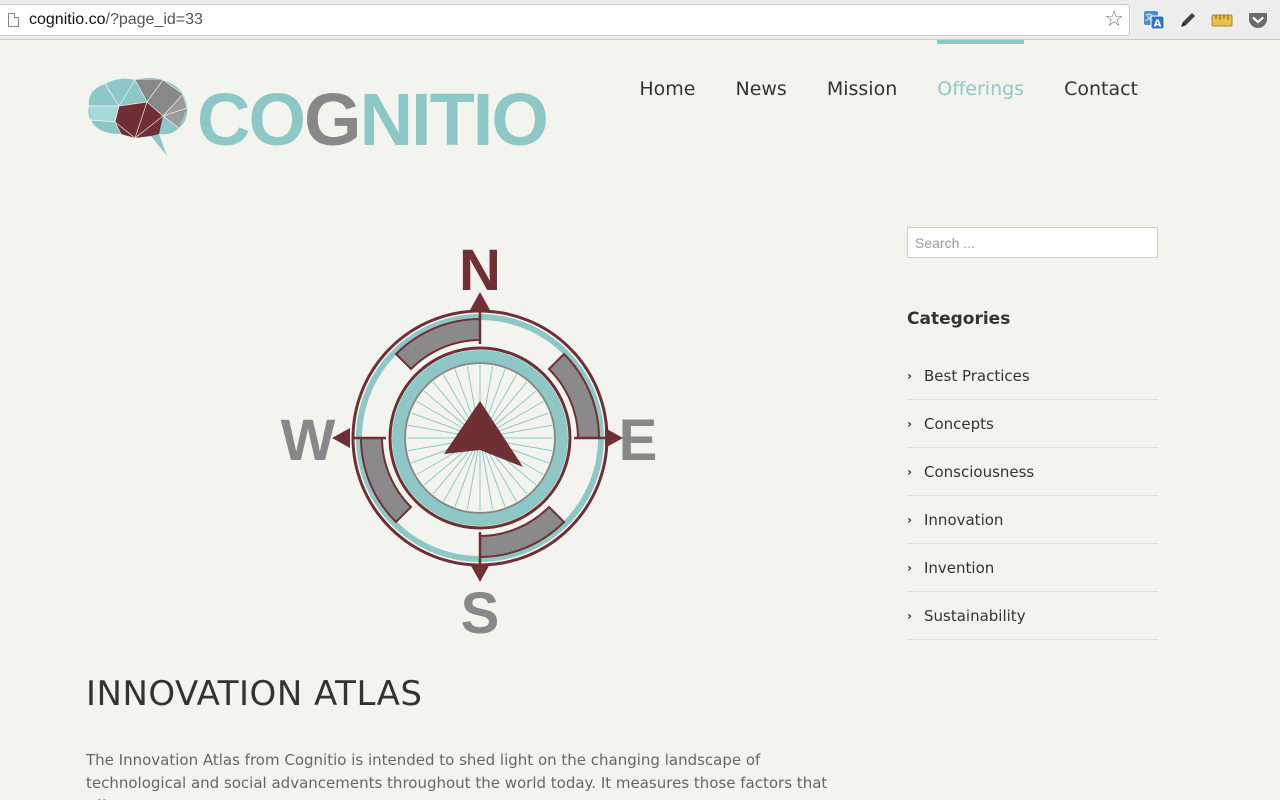 This screenshot has height=800, width=1280. What do you see at coordinates (862, 80) in the screenshot?
I see `nav-mission: Mission` at bounding box center [862, 80].